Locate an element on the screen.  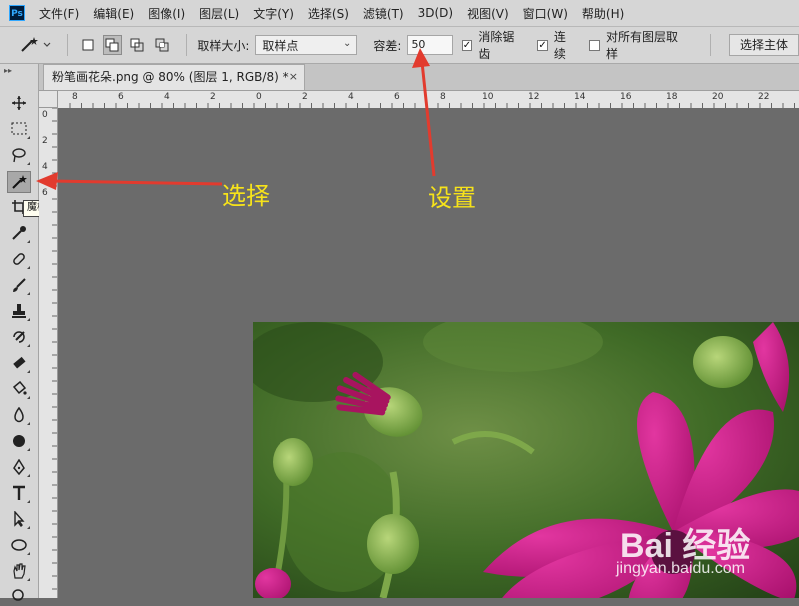
move-icon is located at coordinates (19, 103).